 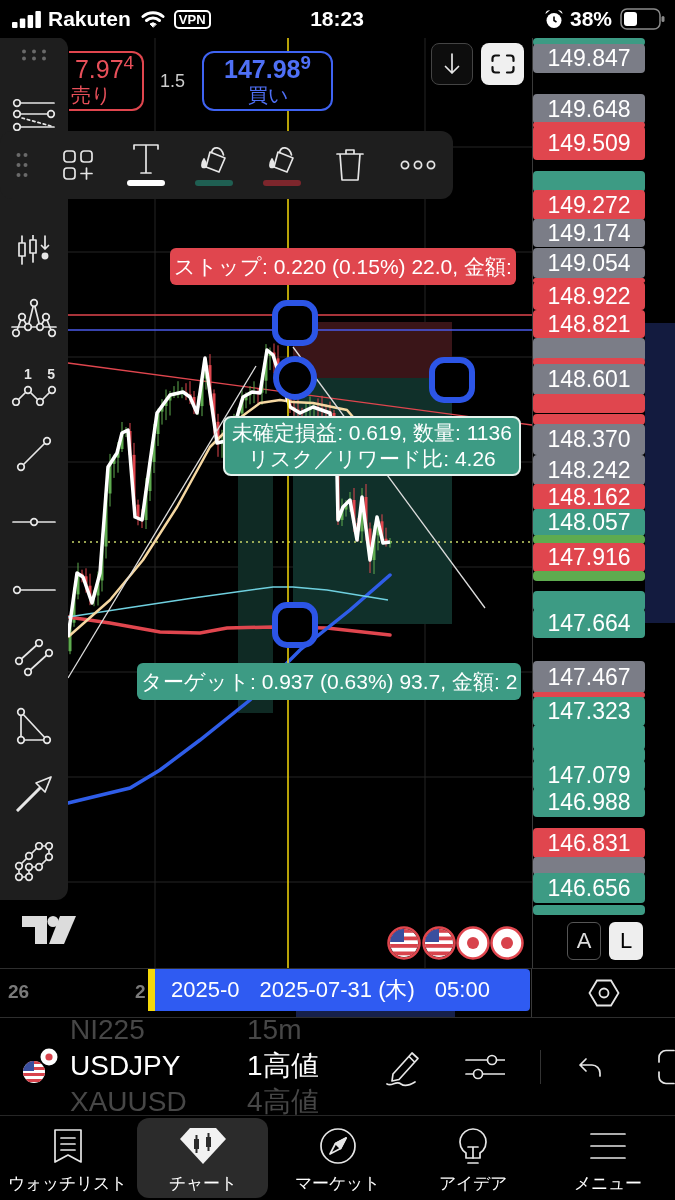 What do you see at coordinates (78, 165) in the screenshot?
I see `templates-icon` at bounding box center [78, 165].